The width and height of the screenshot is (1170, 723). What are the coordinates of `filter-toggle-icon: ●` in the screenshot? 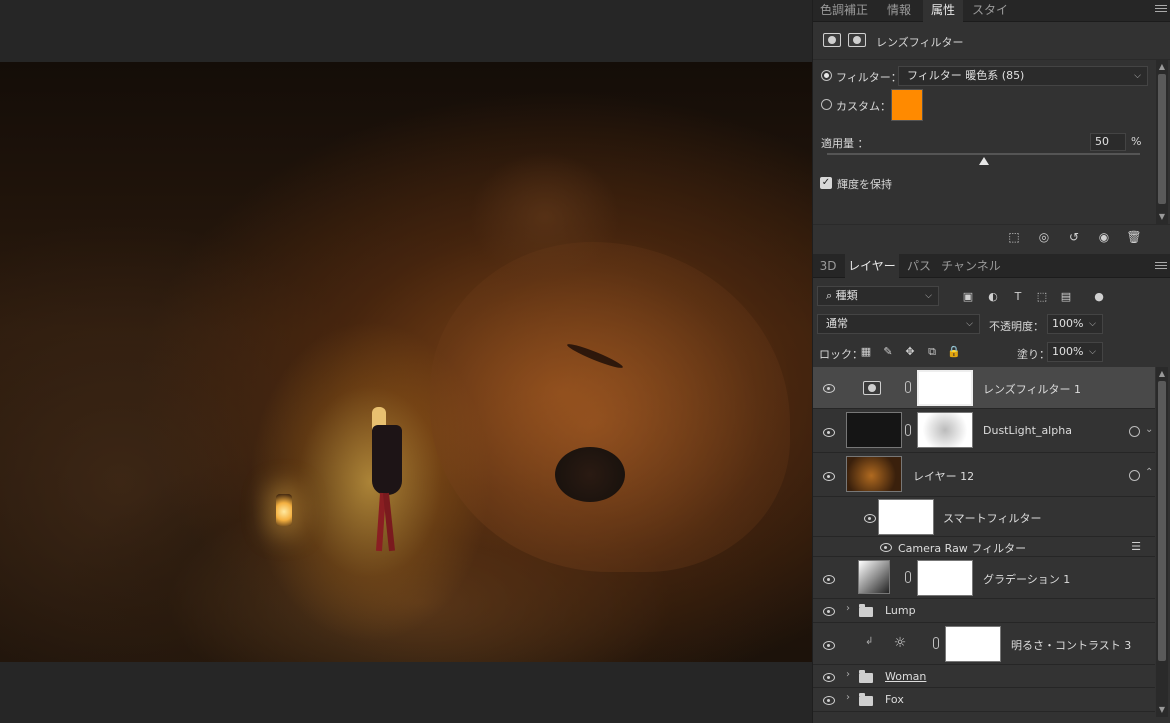 It's located at (1099, 297).